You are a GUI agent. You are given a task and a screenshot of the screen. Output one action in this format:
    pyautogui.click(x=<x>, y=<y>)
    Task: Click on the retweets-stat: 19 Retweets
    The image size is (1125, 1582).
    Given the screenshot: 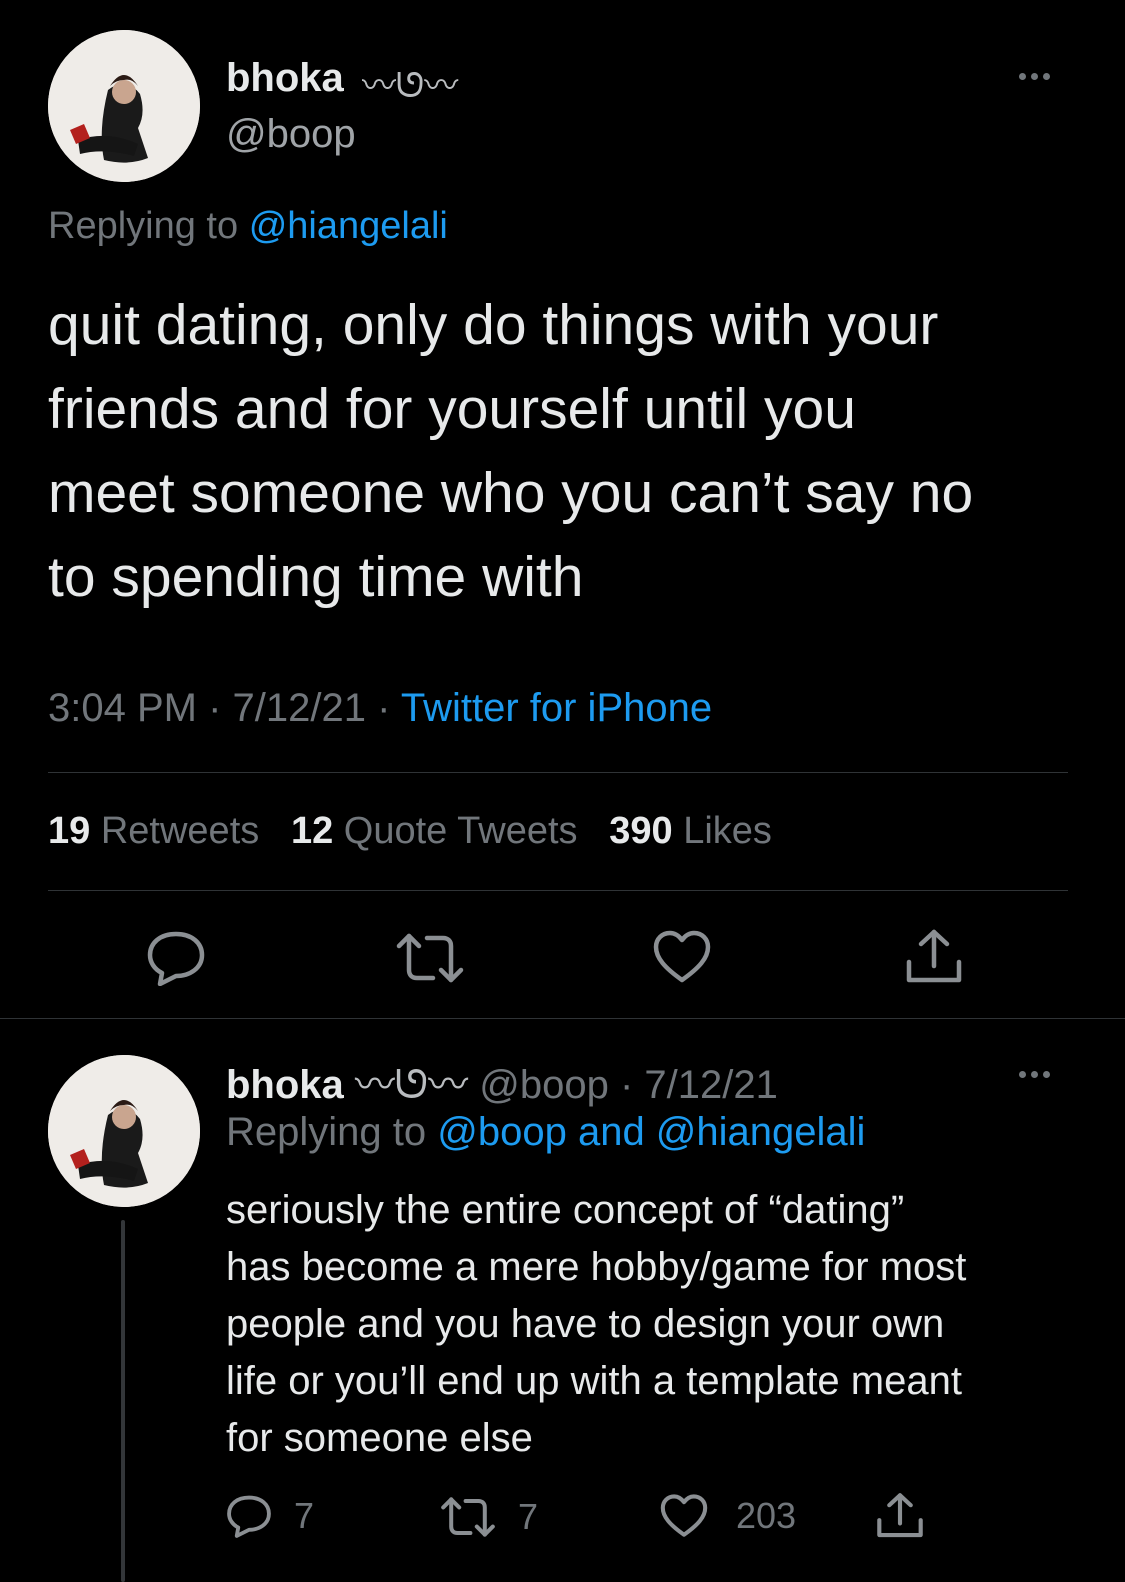 What is the action you would take?
    pyautogui.click(x=159, y=831)
    